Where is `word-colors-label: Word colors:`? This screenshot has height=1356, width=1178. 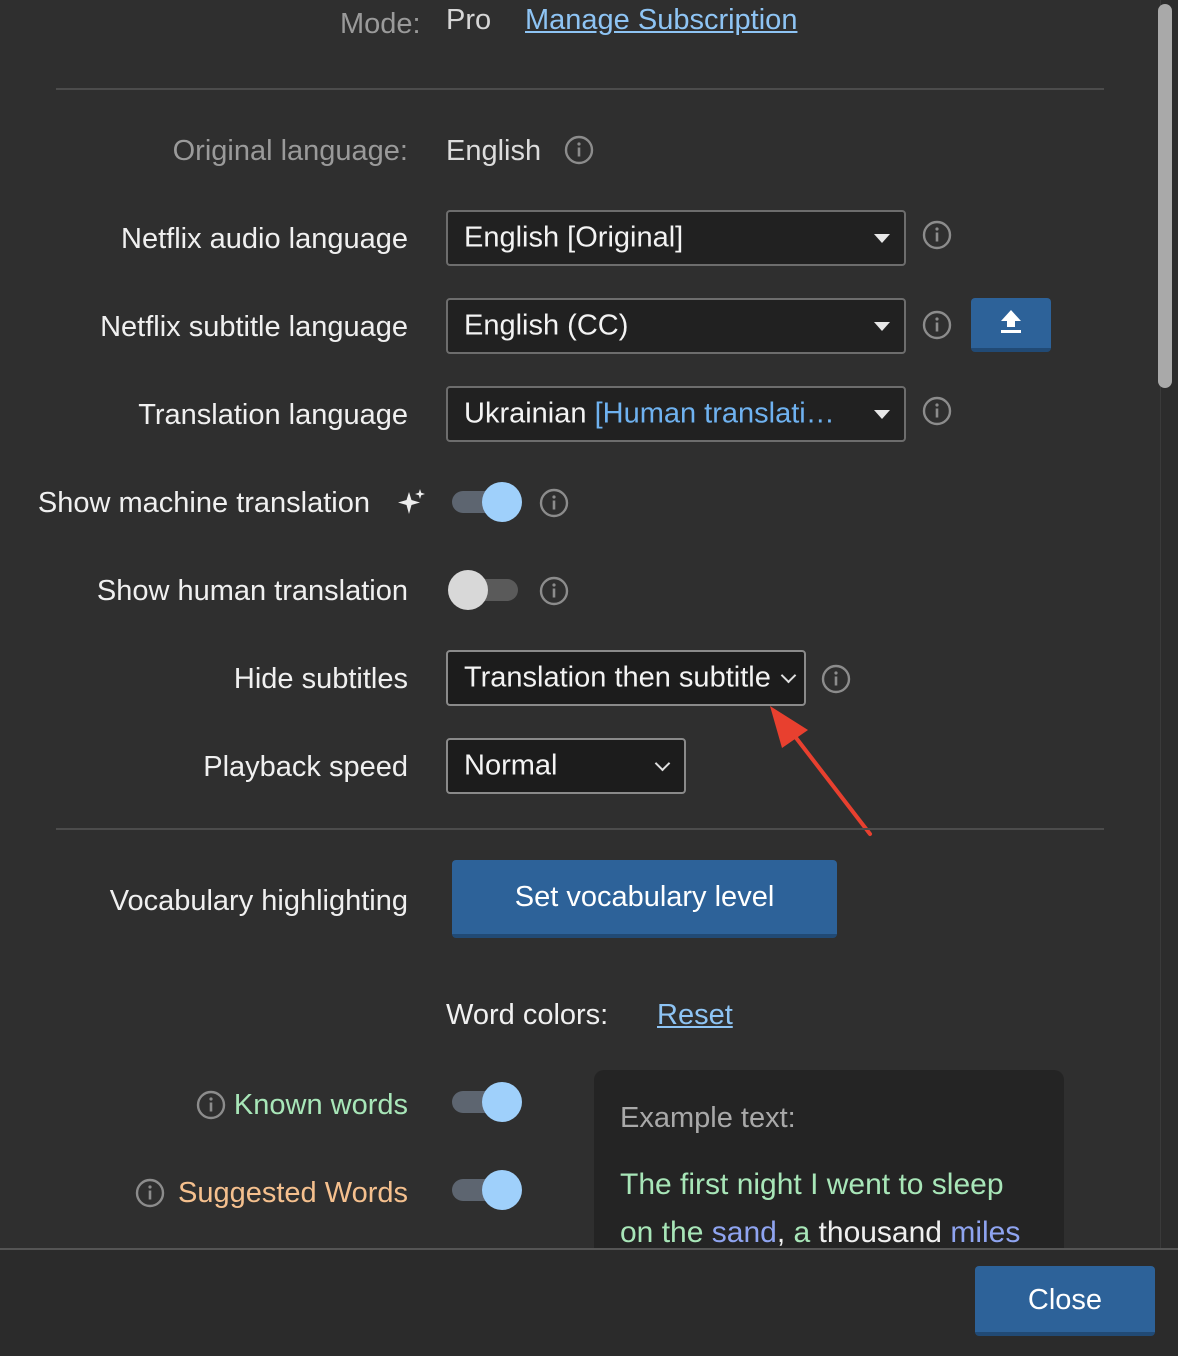 word-colors-label: Word colors: is located at coordinates (527, 1015).